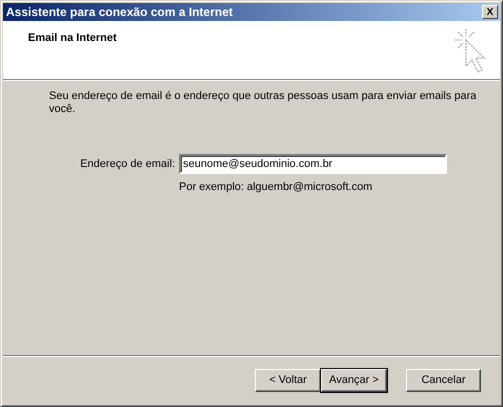  I want to click on wizard-button: < Voltar, so click(288, 380).